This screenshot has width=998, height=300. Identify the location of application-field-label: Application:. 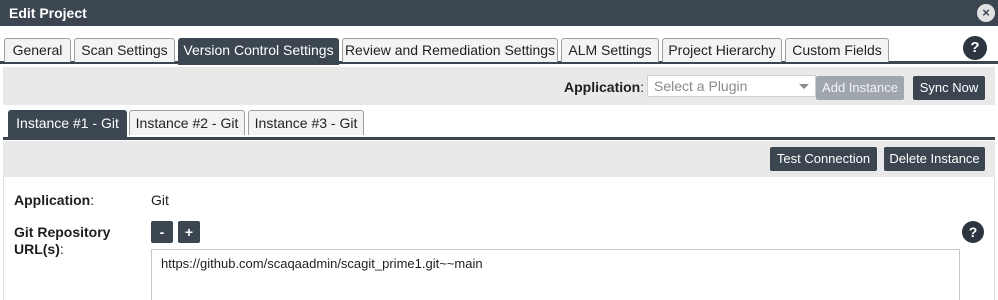
(54, 200).